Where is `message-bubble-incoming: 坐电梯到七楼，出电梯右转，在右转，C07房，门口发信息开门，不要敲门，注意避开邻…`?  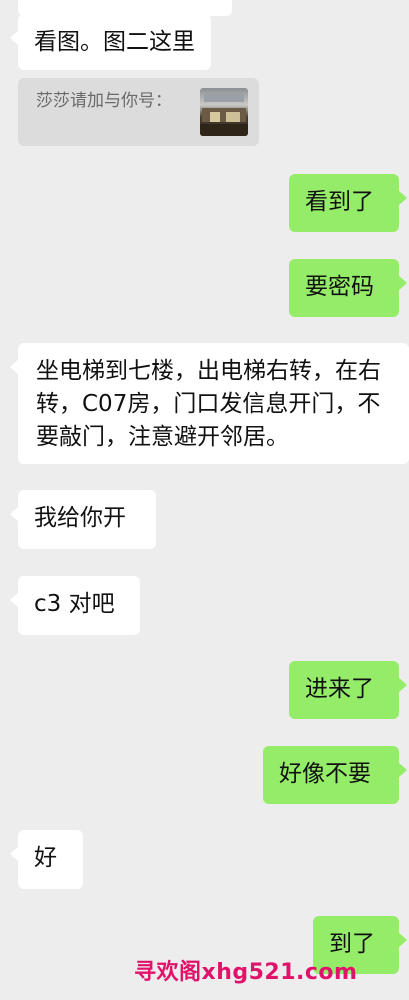 message-bubble-incoming: 坐电梯到七楼，出电梯右转，在右转，C07房，门口发信息开门，不要敲门，注意避开邻… is located at coordinates (209, 403).